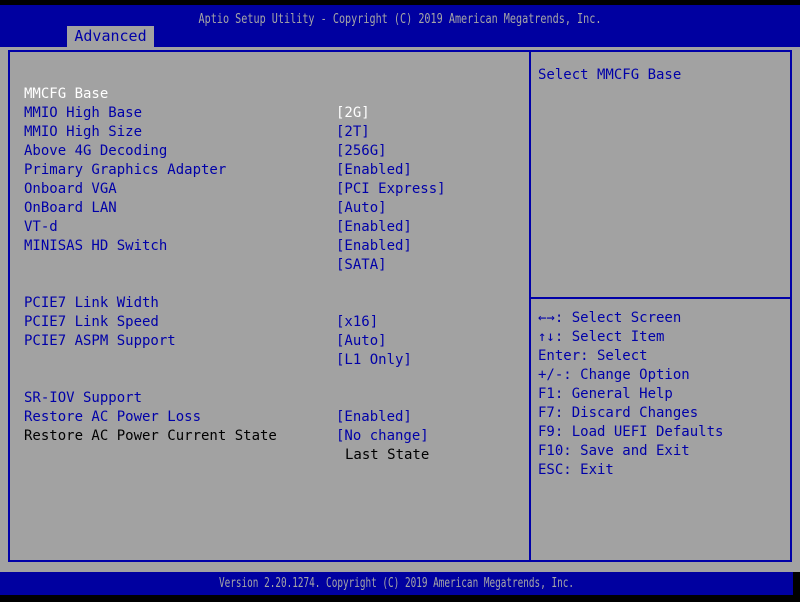  I want to click on key-hint: ←→: Select Screen, so click(610, 318).